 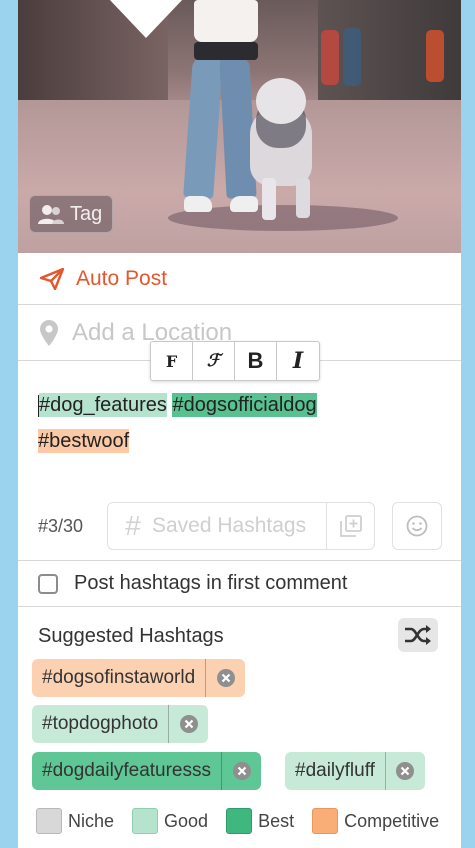 I want to click on suggested-hashtag-chip: #dogdailyfeaturesss, so click(x=146, y=771).